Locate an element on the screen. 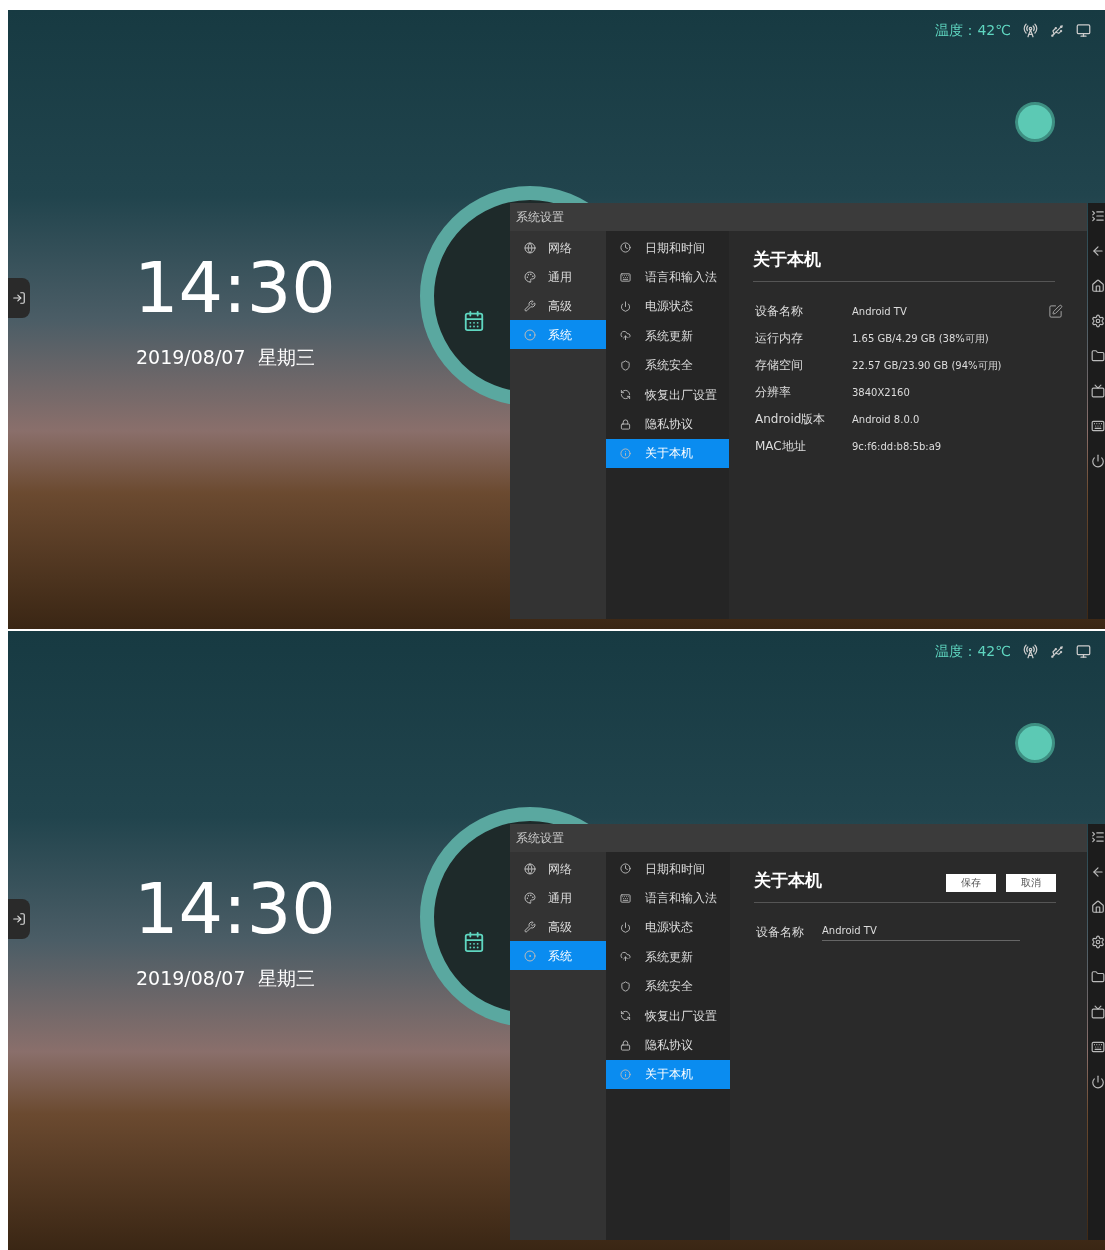 Image resolution: width=1105 pixels, height=1250 pixels. info-value: 22.57 GB/23.90 GB (94%可用) is located at coordinates (927, 365).